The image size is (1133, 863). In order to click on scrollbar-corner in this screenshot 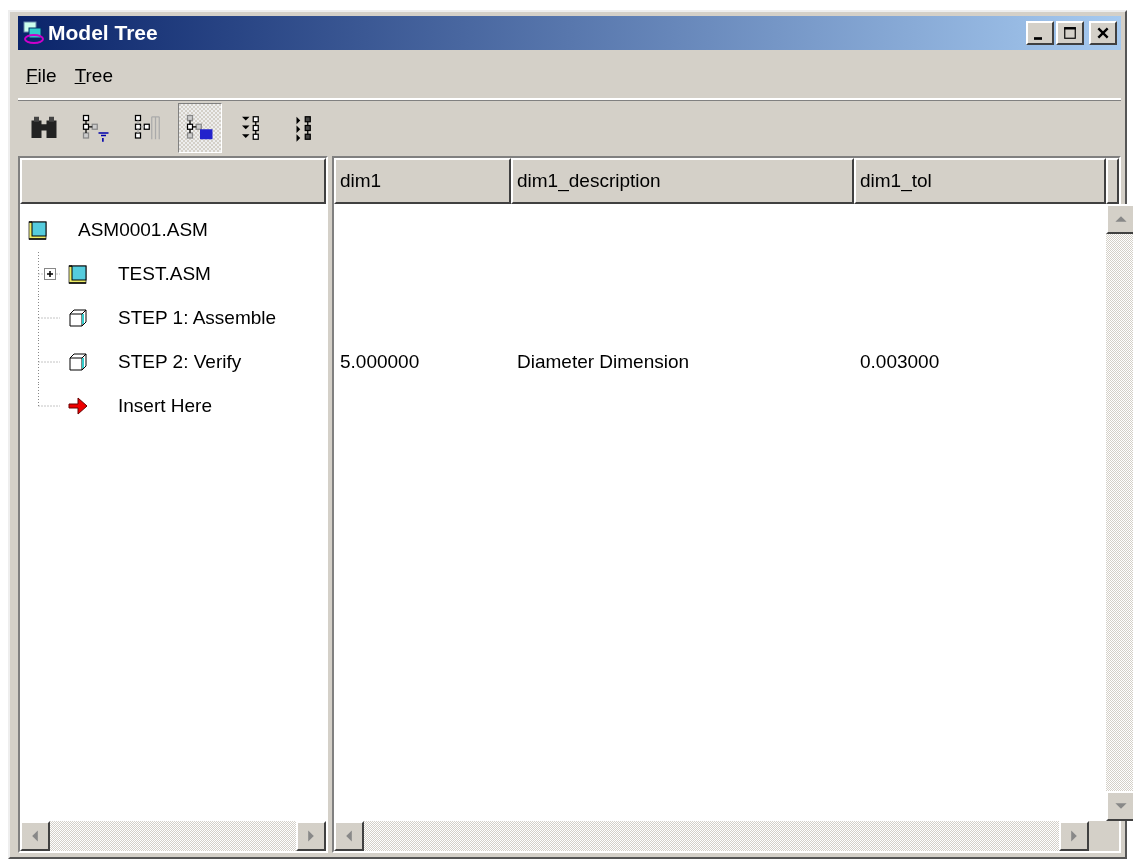, I will do `click(1104, 836)`.